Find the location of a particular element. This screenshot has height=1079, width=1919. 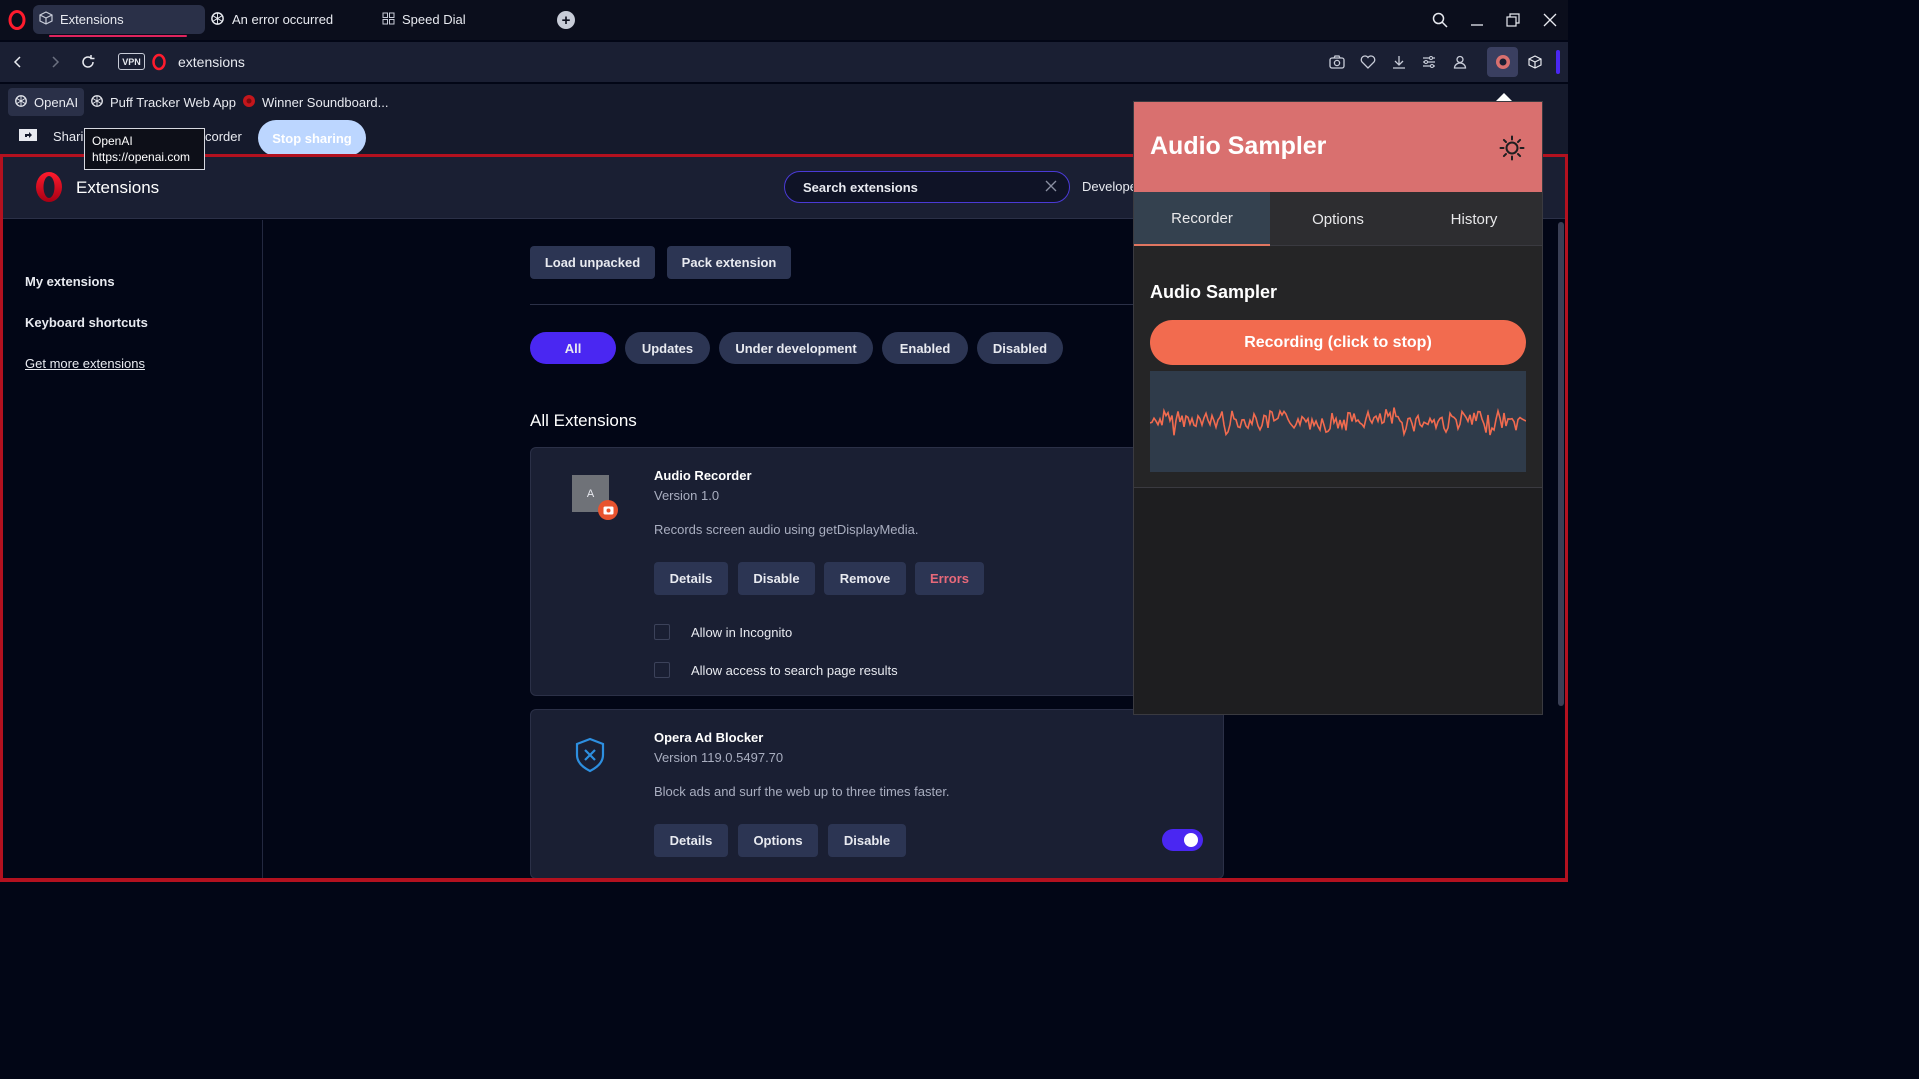

new-tab-button: + is located at coordinates (566, 20).